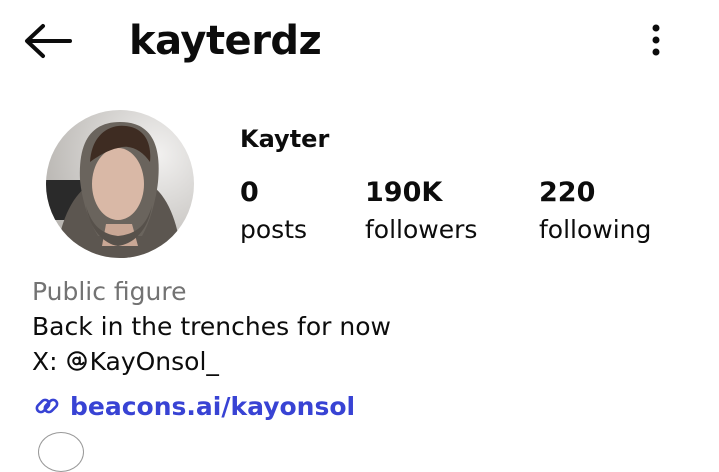  I want to click on threads-handle-link: KayOnsol_, so click(142, 362).